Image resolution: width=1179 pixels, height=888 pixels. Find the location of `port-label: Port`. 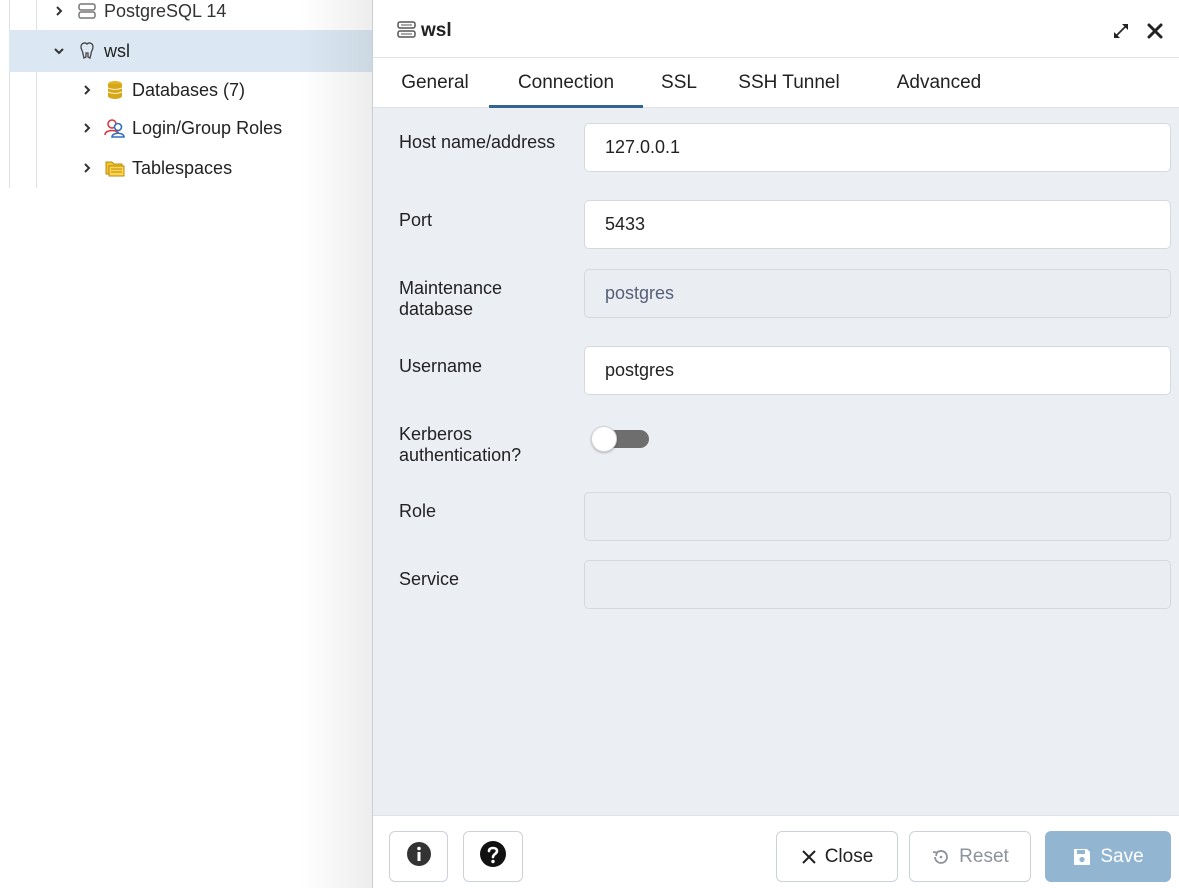

port-label: Port is located at coordinates (416, 220).